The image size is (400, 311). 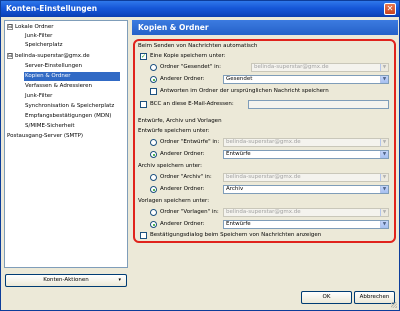 I want to click on save-copy-label: Eine Kopie speichern unter:, so click(x=188, y=56).